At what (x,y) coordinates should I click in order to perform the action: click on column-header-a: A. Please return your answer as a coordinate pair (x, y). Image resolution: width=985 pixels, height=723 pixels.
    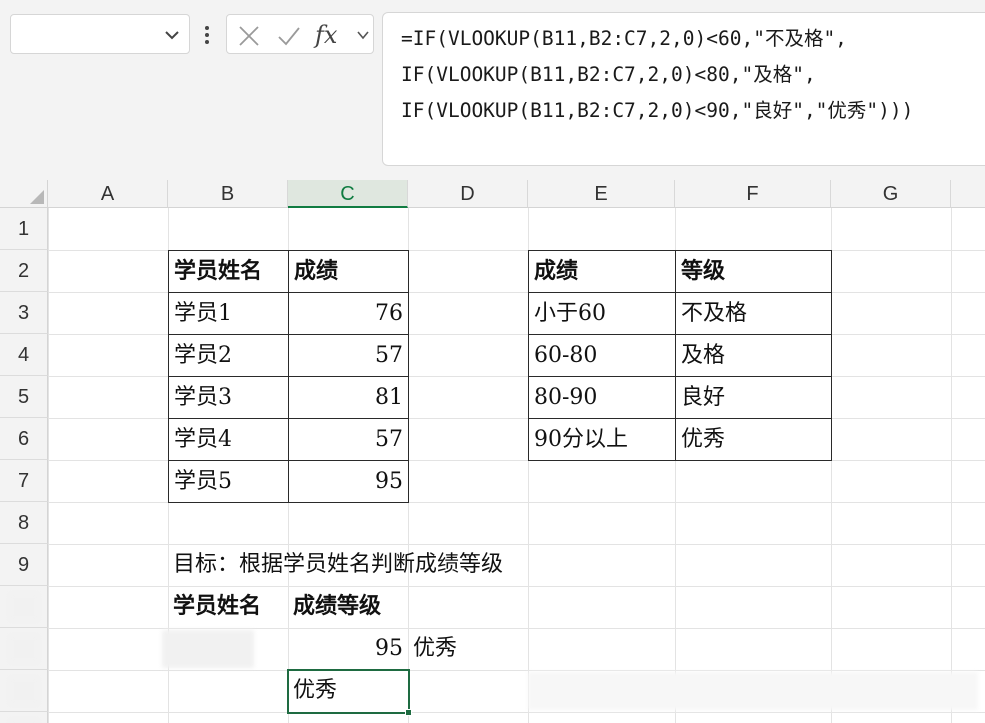
    Looking at the image, I should click on (108, 194).